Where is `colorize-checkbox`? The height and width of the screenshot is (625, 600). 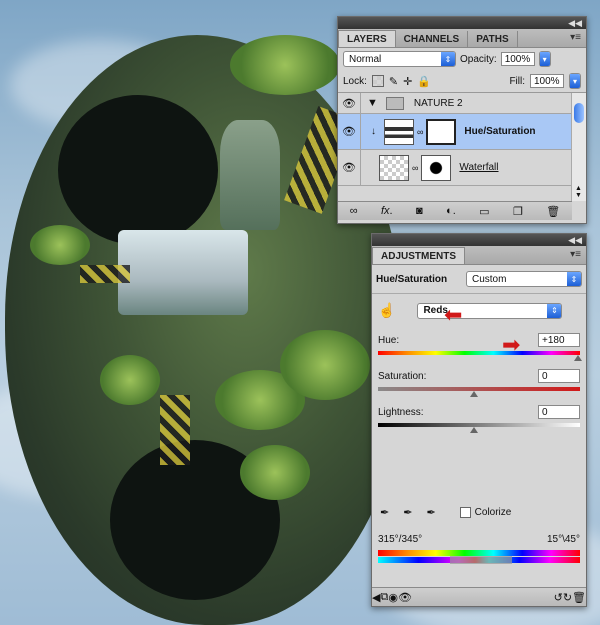
colorize-checkbox is located at coordinates (465, 512).